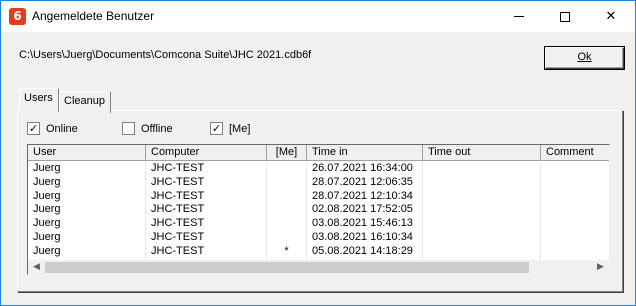  I want to click on maximize-button, so click(565, 16).